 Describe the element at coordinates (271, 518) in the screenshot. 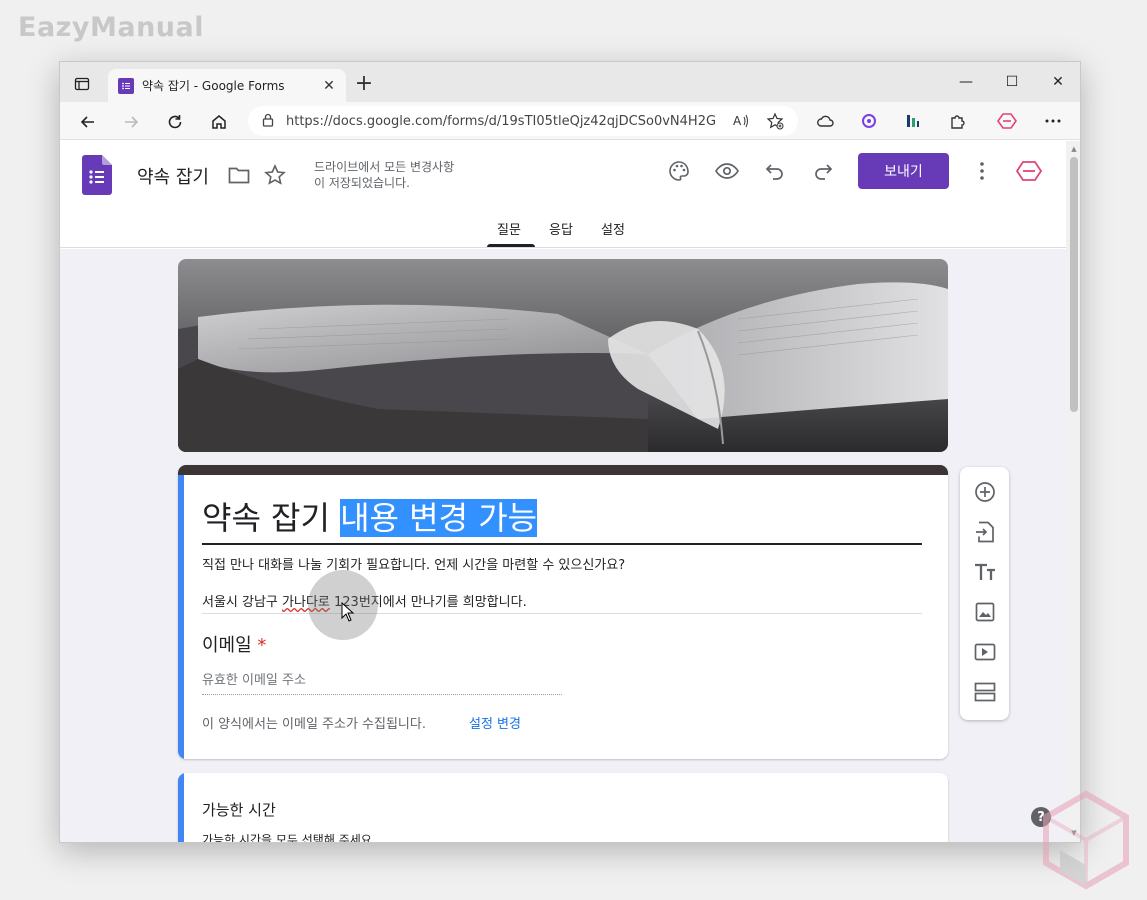

I see `form-title-text: 약속 잡기` at that location.